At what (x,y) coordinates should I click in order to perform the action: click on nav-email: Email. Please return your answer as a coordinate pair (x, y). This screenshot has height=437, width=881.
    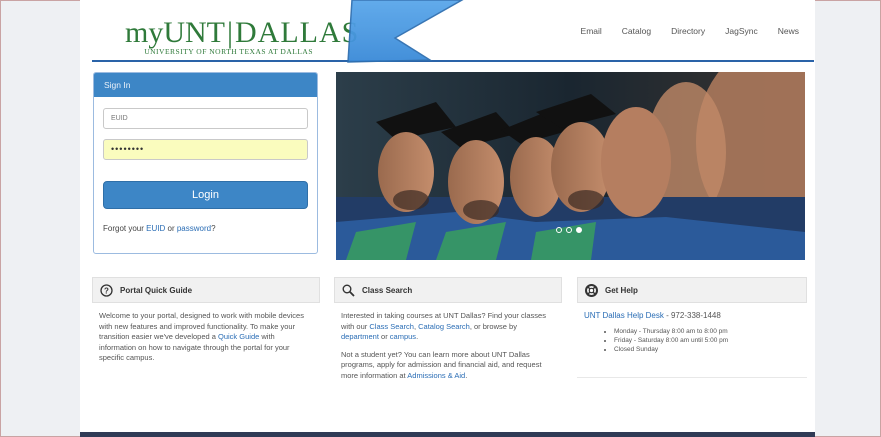
    Looking at the image, I should click on (591, 31).